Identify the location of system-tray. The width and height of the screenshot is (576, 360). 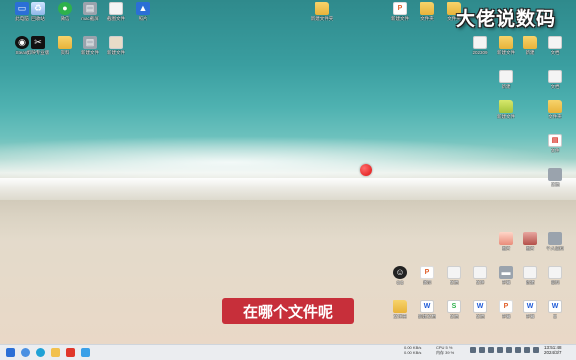
(504, 350).